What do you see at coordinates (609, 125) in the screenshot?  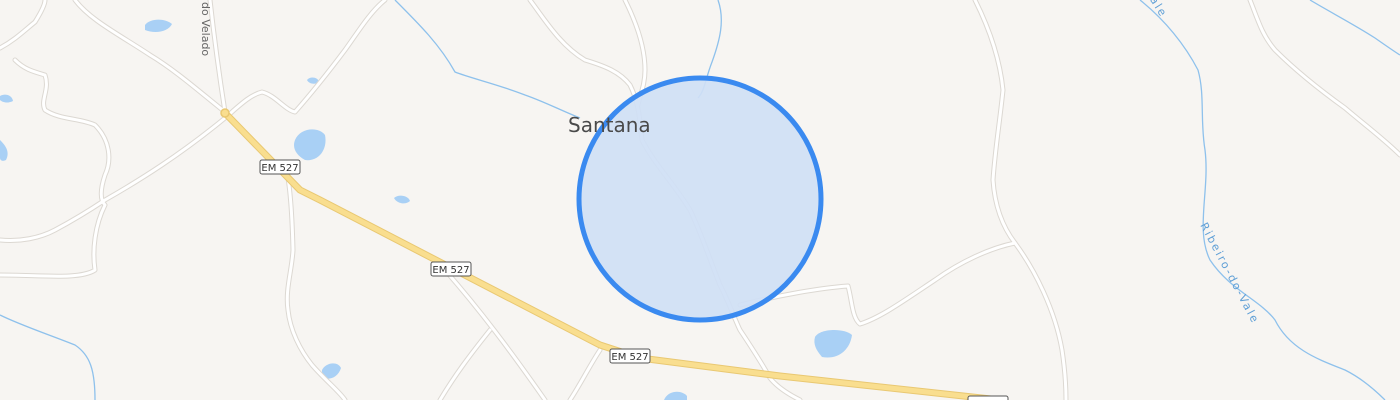 I see `place-label: Santana` at bounding box center [609, 125].